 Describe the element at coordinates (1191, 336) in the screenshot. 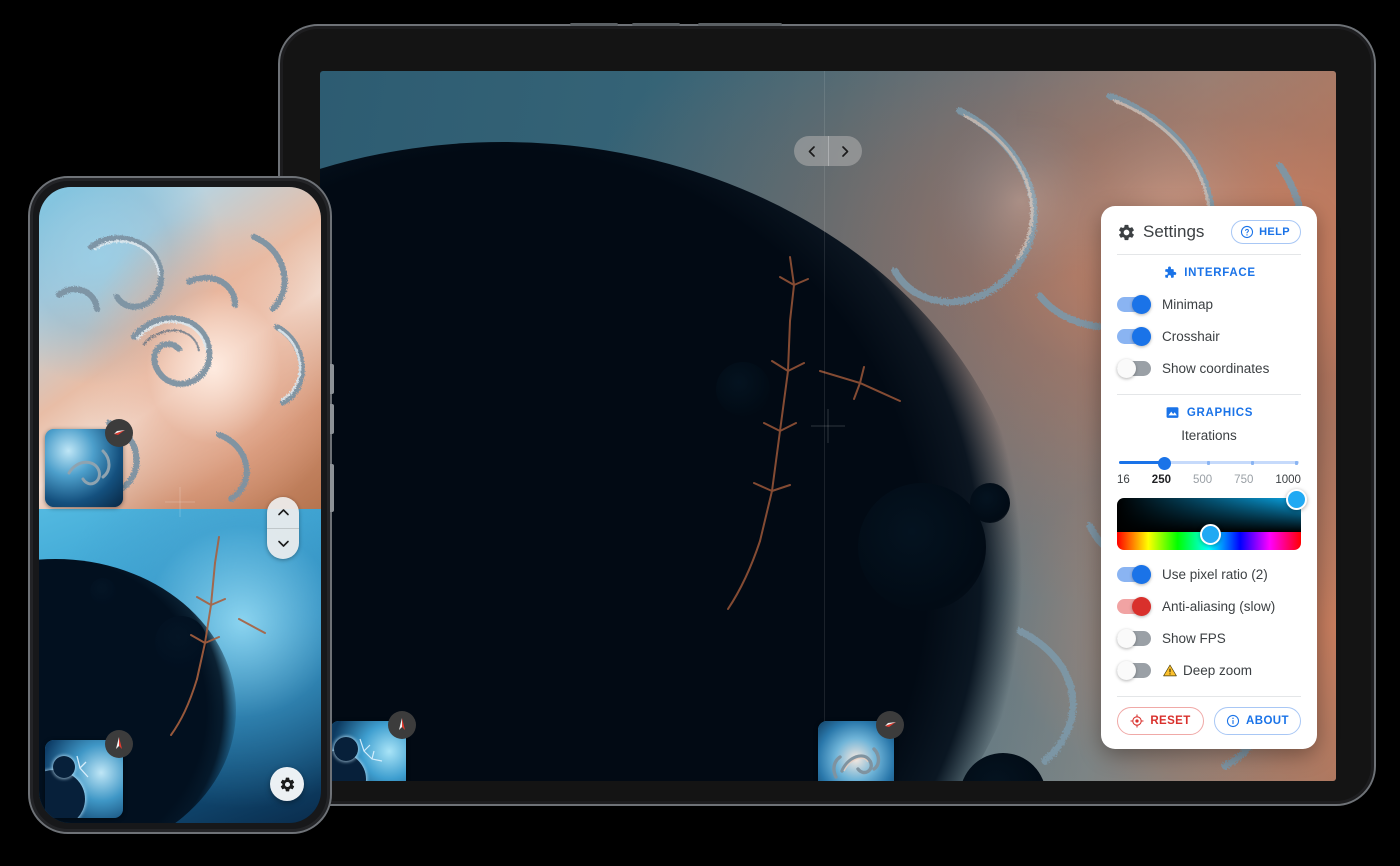

I see `label-crosshair: Crosshair` at that location.